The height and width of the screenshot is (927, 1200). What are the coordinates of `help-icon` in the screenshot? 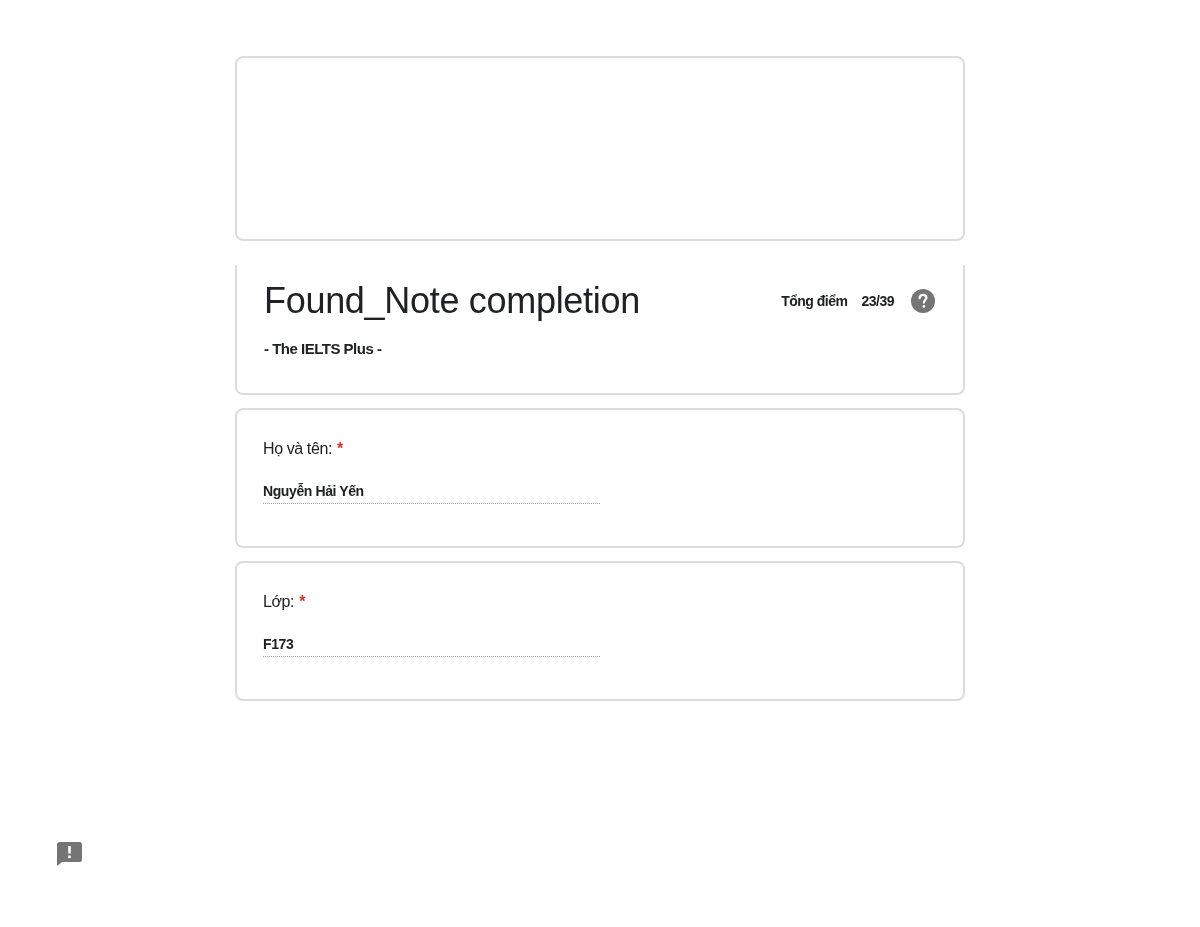 It's located at (923, 301).